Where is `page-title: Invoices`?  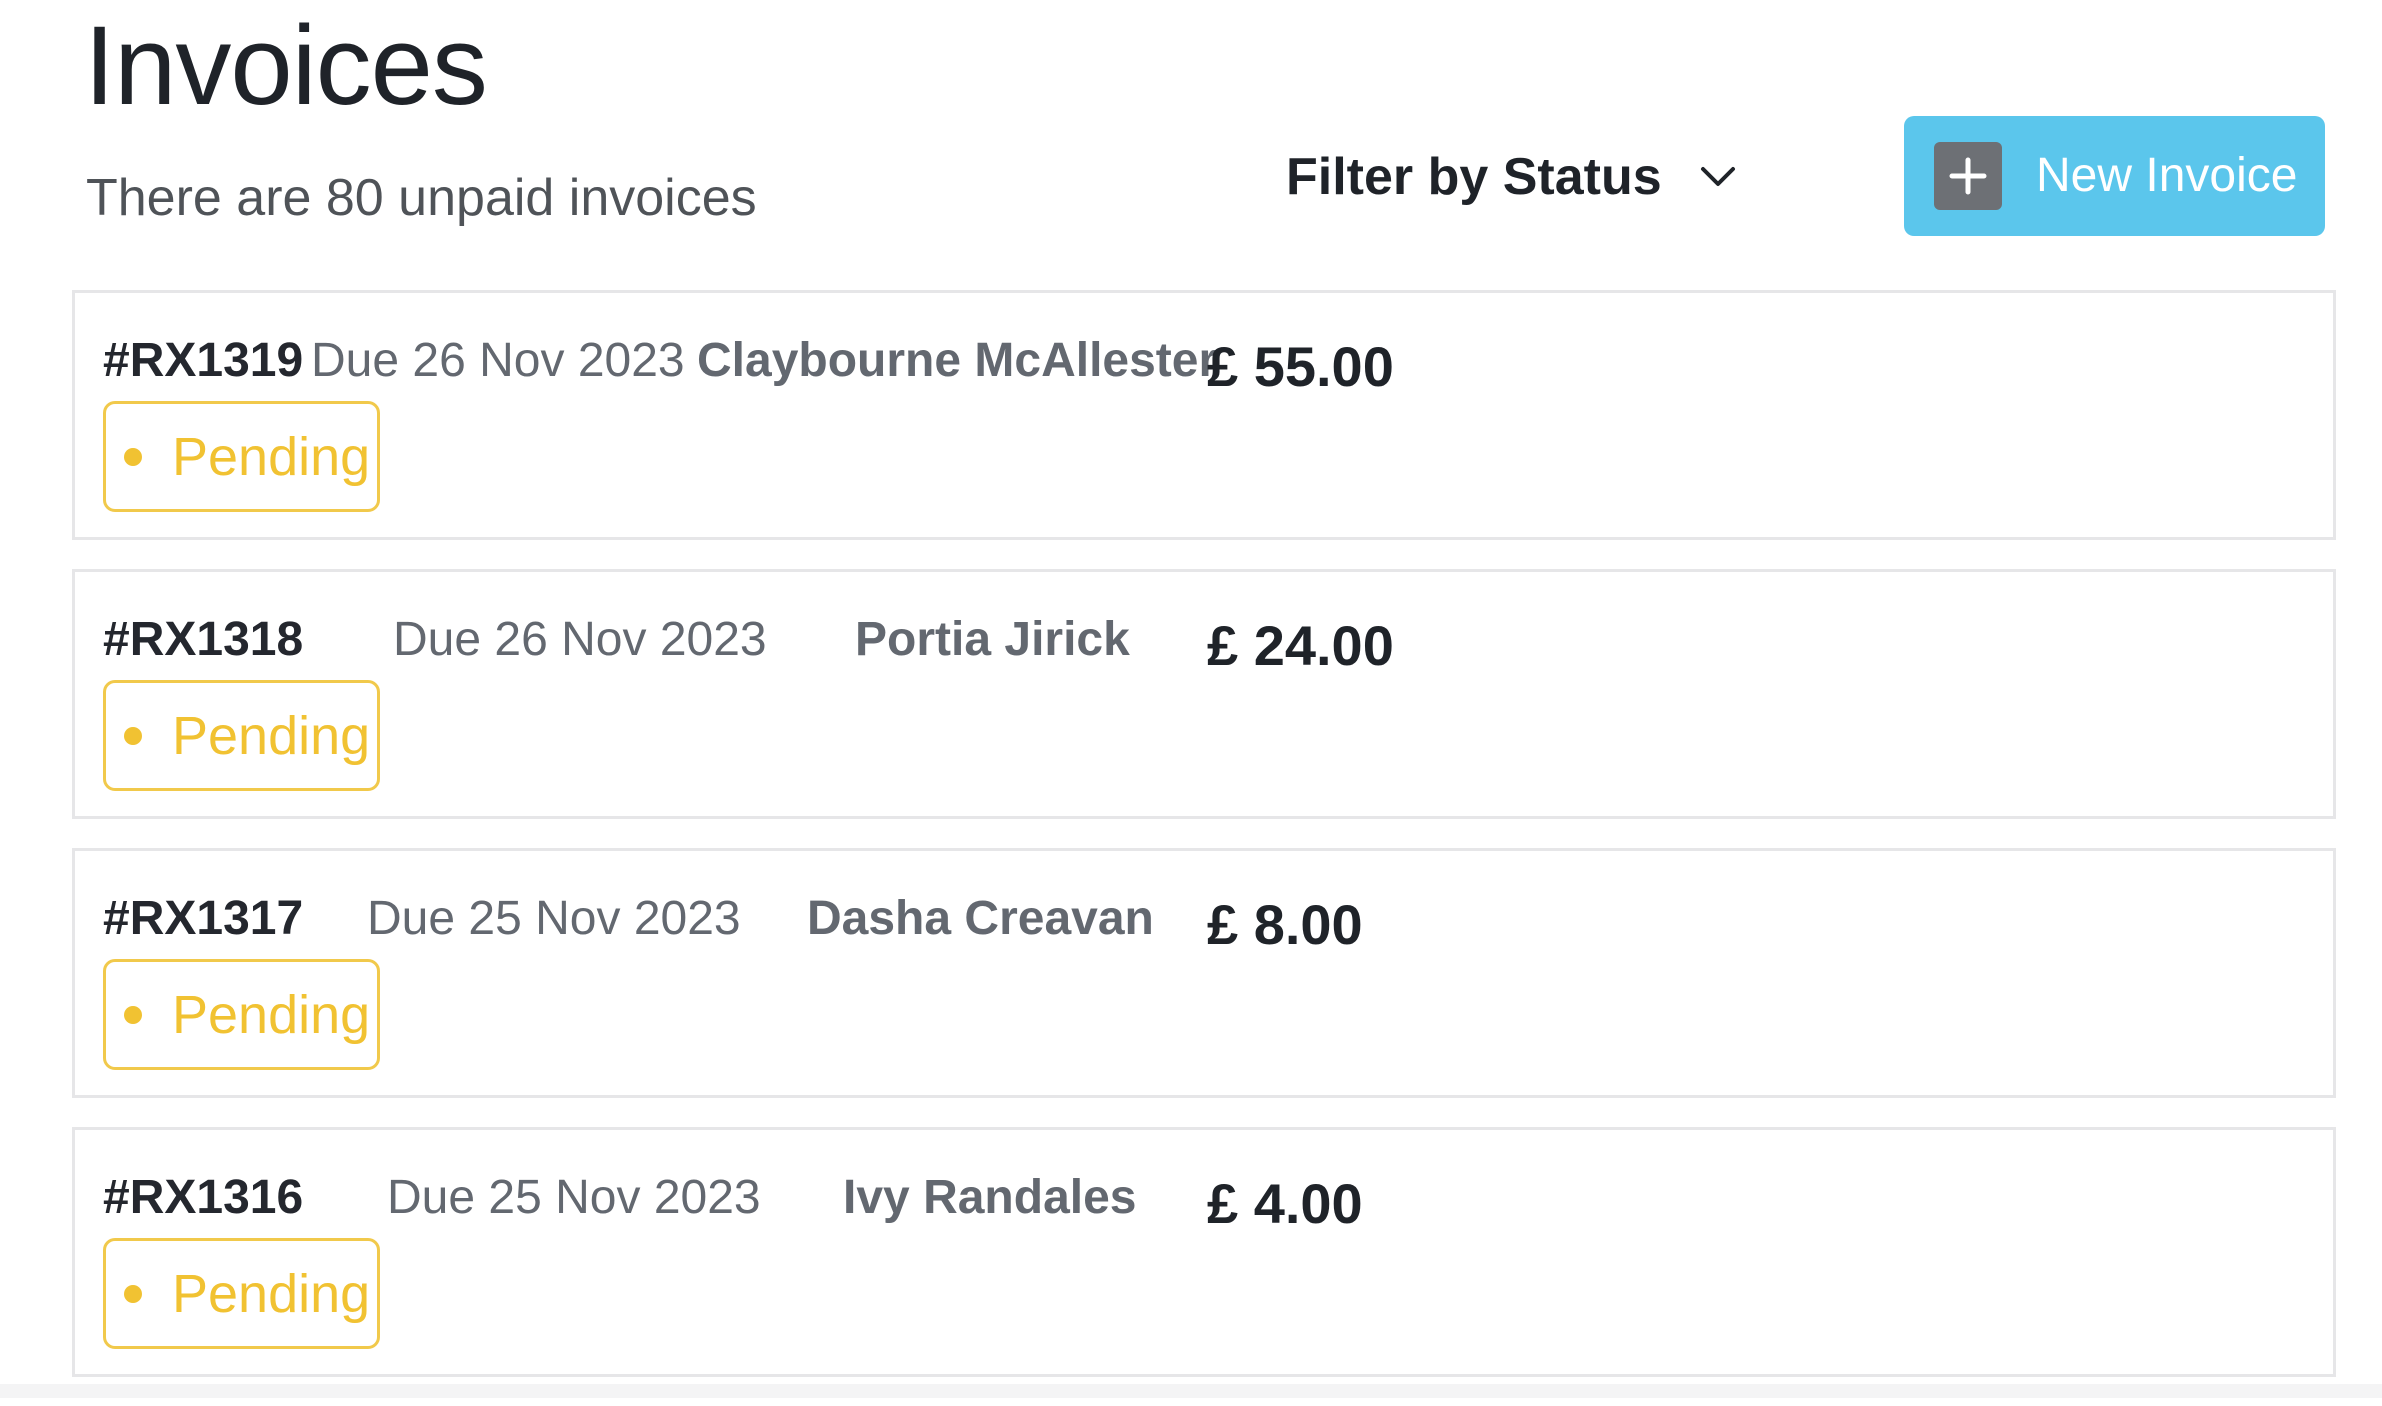
page-title: Invoices is located at coordinates (286, 65).